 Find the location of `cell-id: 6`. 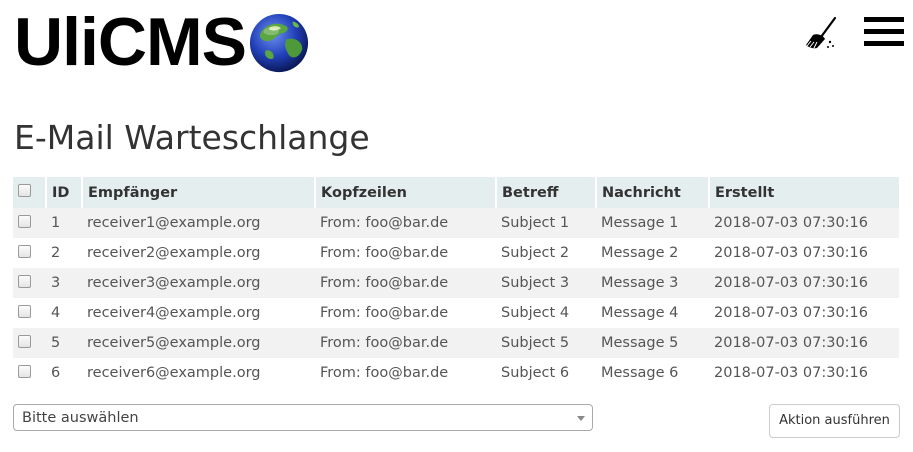

cell-id: 6 is located at coordinates (64, 373).